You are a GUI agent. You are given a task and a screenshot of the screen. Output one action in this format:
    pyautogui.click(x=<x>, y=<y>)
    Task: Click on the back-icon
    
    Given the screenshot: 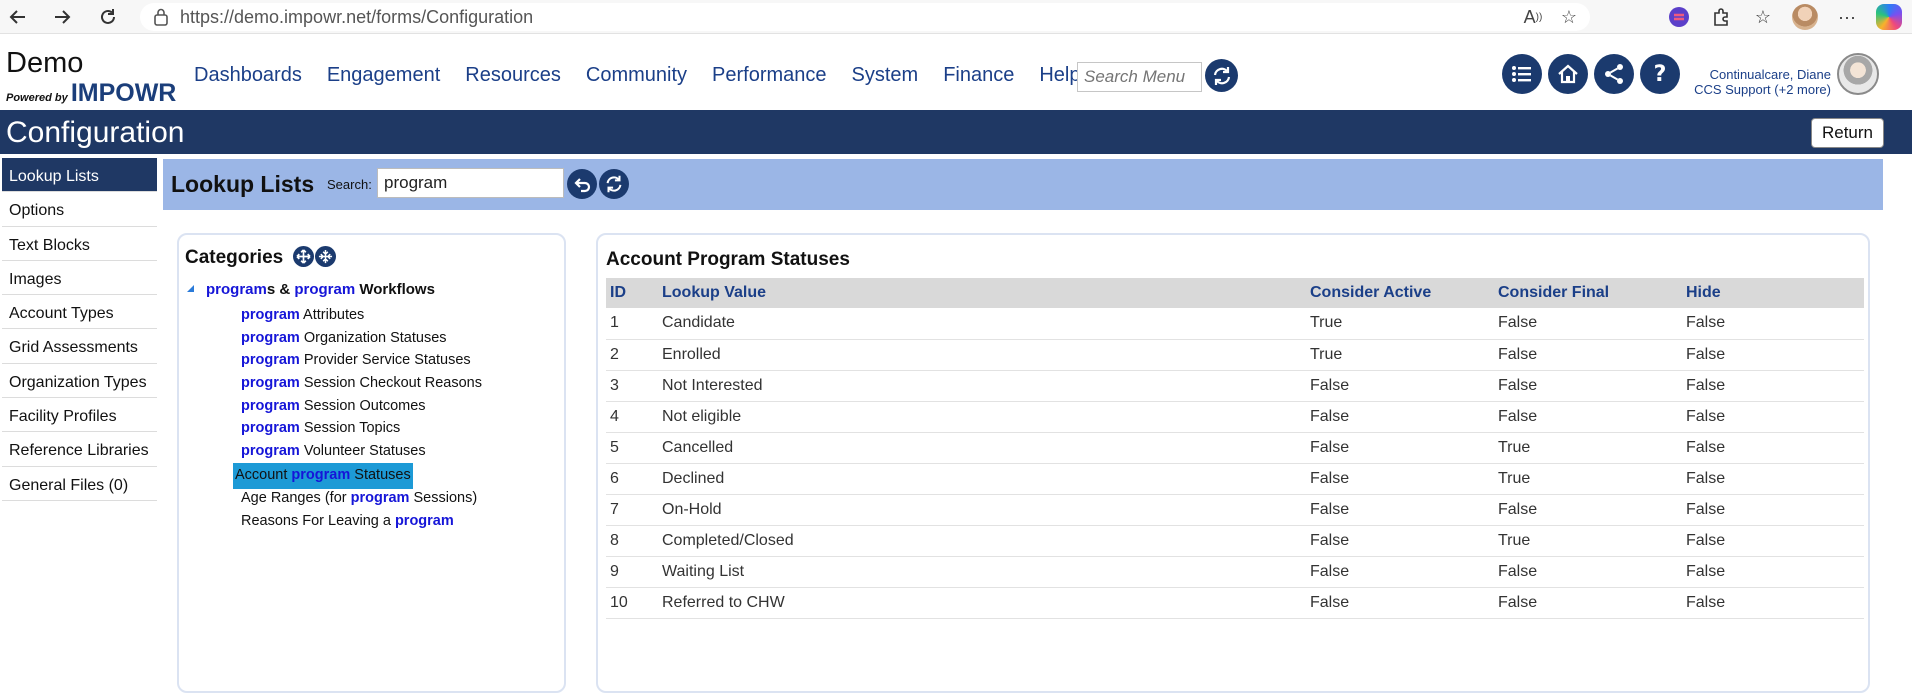 What is the action you would take?
    pyautogui.click(x=18, y=17)
    